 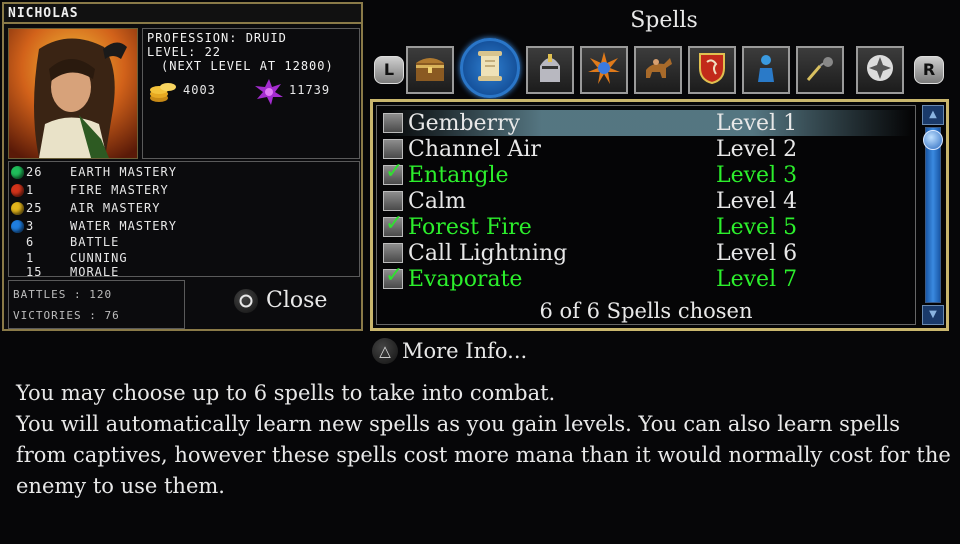 What do you see at coordinates (247, 66) in the screenshot?
I see `next-level-text: (Next level at 12800)` at bounding box center [247, 66].